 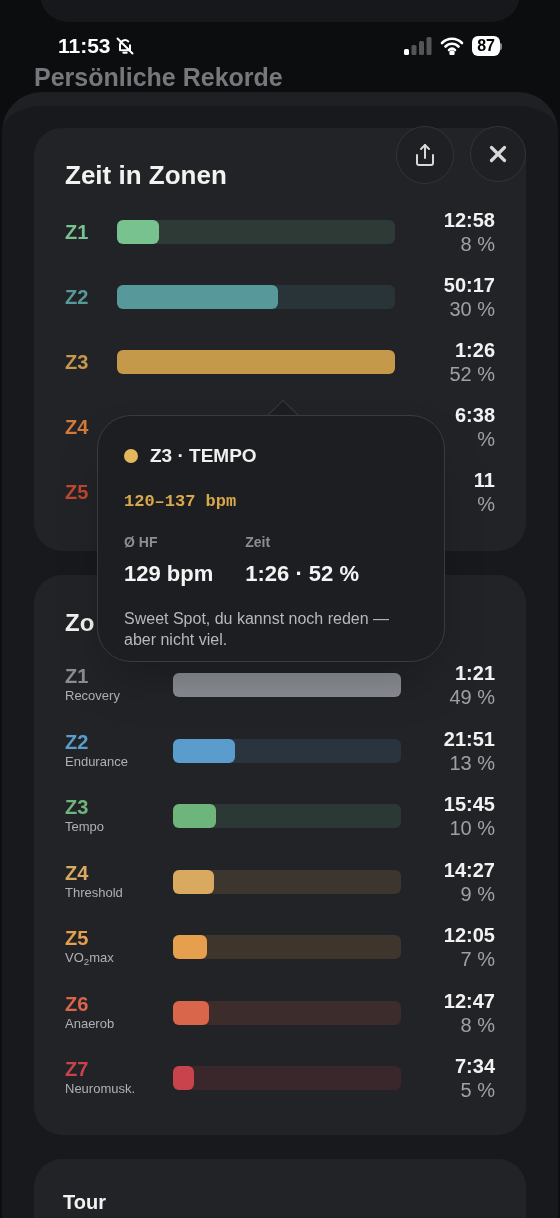 What do you see at coordinates (84, 46) in the screenshot?
I see `status-time: 11:53` at bounding box center [84, 46].